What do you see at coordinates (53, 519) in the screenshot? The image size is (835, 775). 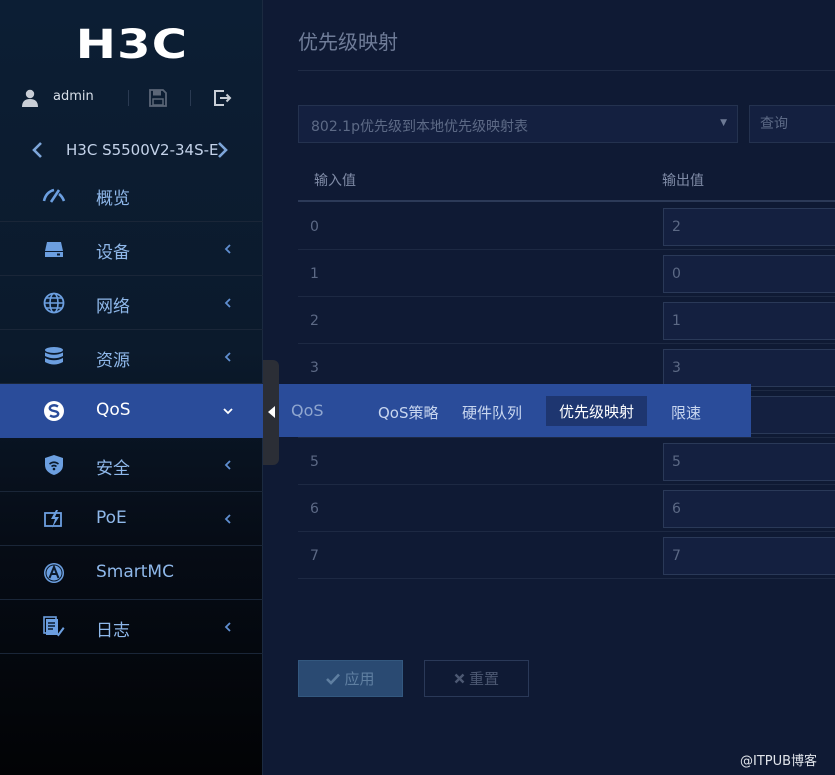 I see `poe-icon` at bounding box center [53, 519].